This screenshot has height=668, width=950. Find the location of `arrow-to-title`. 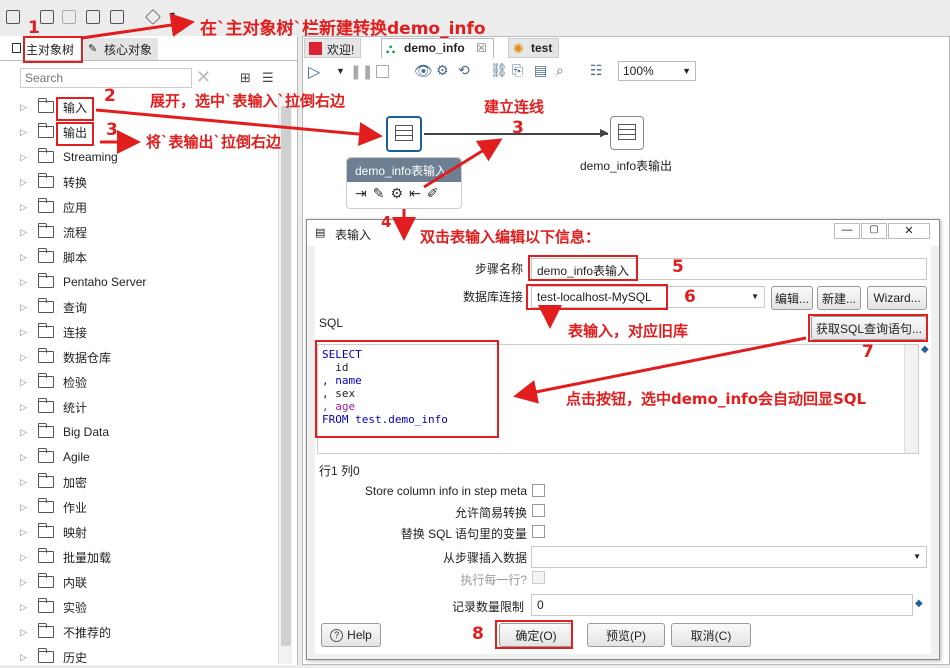

arrow-to-title is located at coordinates (138, 26).